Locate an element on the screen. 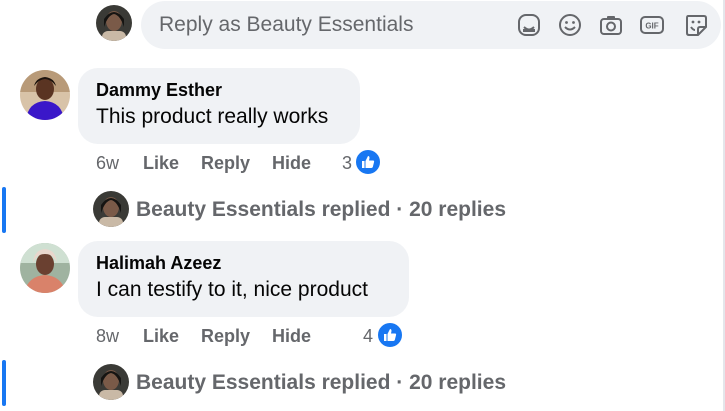  emoji-icon is located at coordinates (570, 25).